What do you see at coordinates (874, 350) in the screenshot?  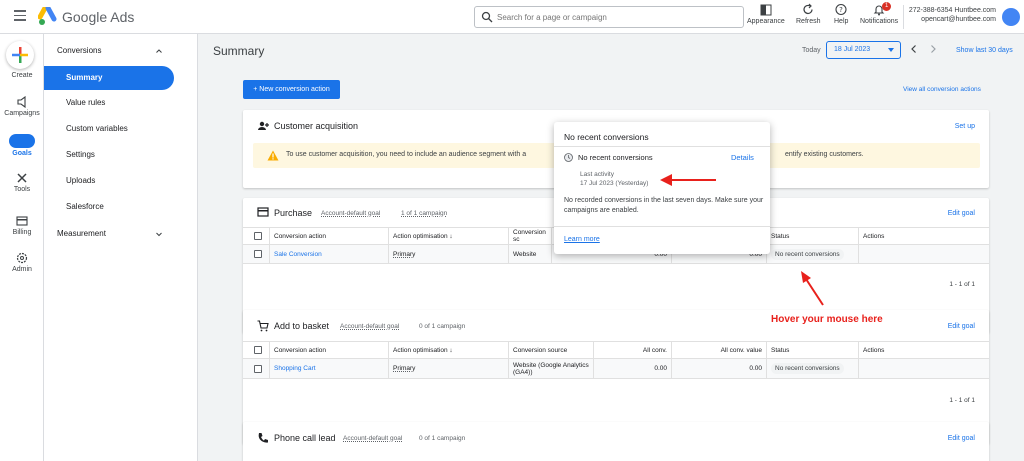 I see `col-actions: Actions` at bounding box center [874, 350].